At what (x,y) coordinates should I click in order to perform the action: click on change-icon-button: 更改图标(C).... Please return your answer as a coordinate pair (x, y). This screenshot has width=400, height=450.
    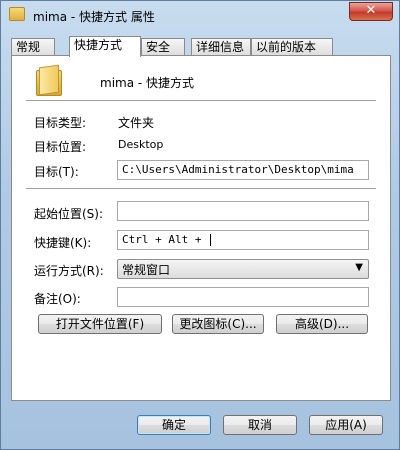
    Looking at the image, I should click on (218, 324).